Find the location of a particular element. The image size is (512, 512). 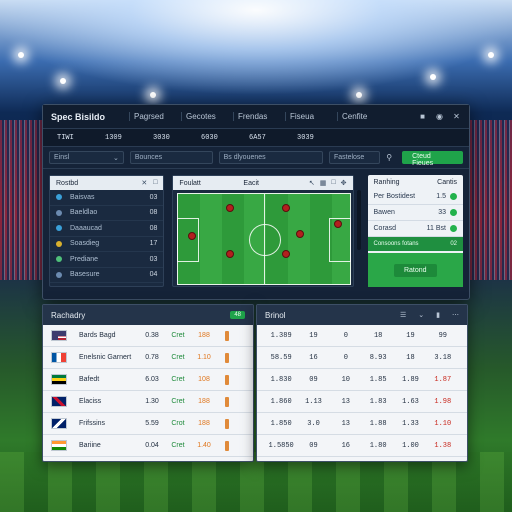

lock-icon: ■ is located at coordinates (422, 116).